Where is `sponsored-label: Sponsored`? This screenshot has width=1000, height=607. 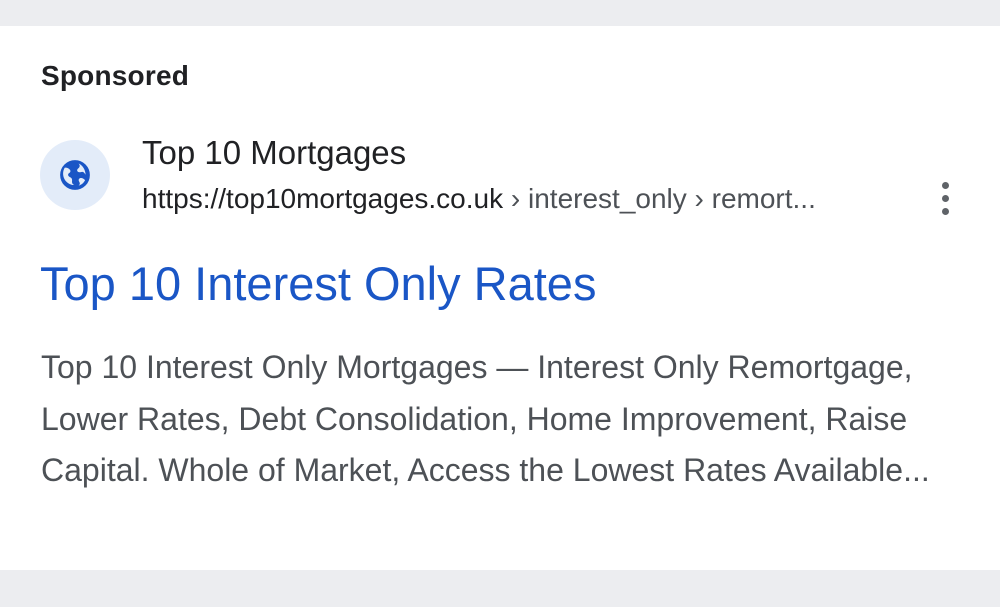 sponsored-label: Sponsored is located at coordinates (115, 75).